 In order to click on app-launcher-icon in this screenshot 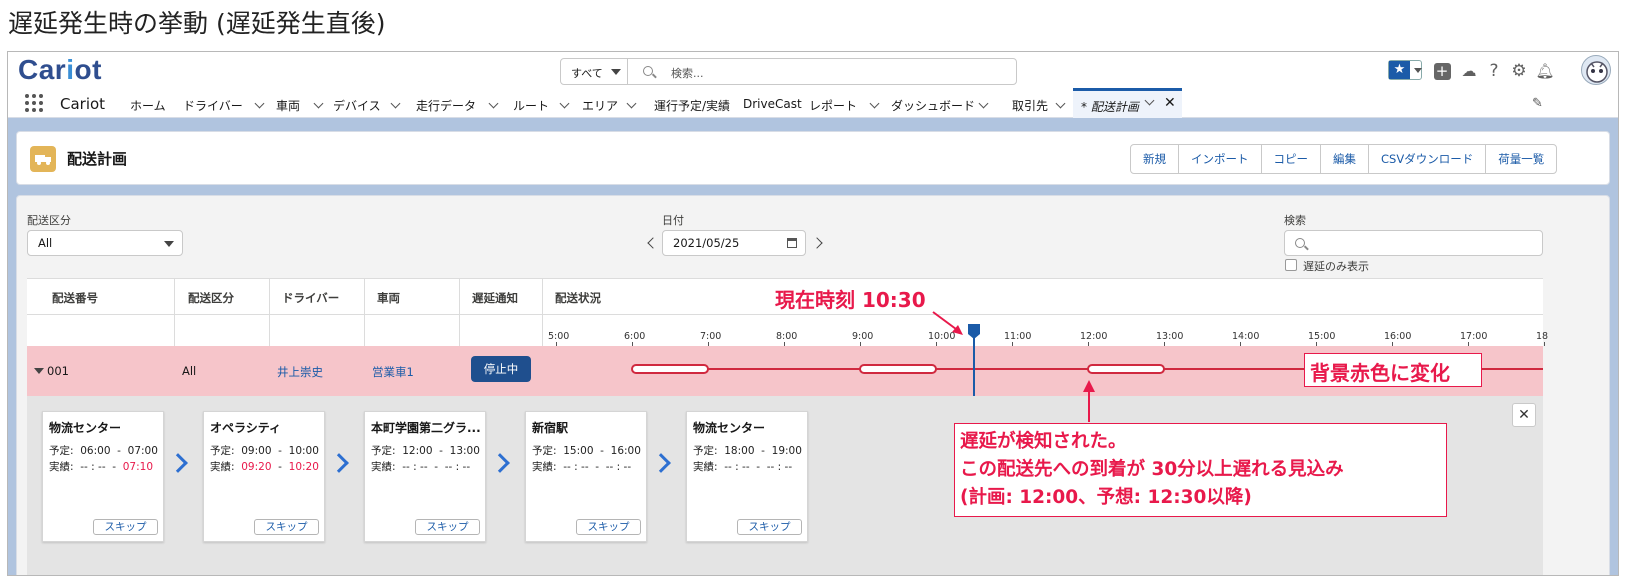, I will do `click(34, 103)`.